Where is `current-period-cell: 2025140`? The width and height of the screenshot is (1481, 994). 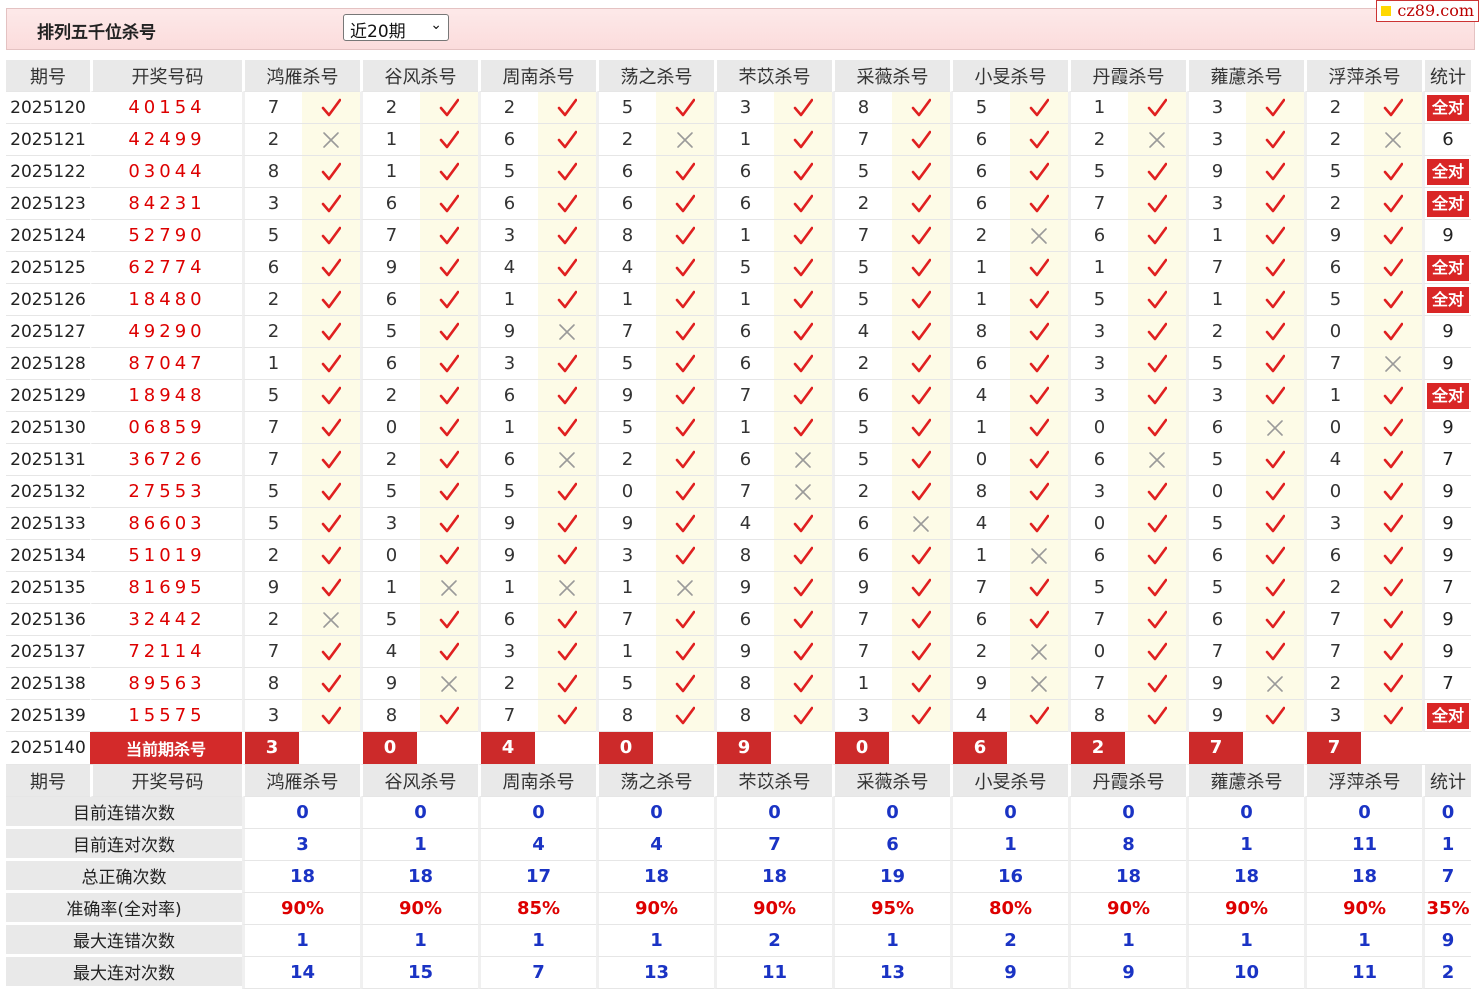 current-period-cell: 2025140 is located at coordinates (48, 748).